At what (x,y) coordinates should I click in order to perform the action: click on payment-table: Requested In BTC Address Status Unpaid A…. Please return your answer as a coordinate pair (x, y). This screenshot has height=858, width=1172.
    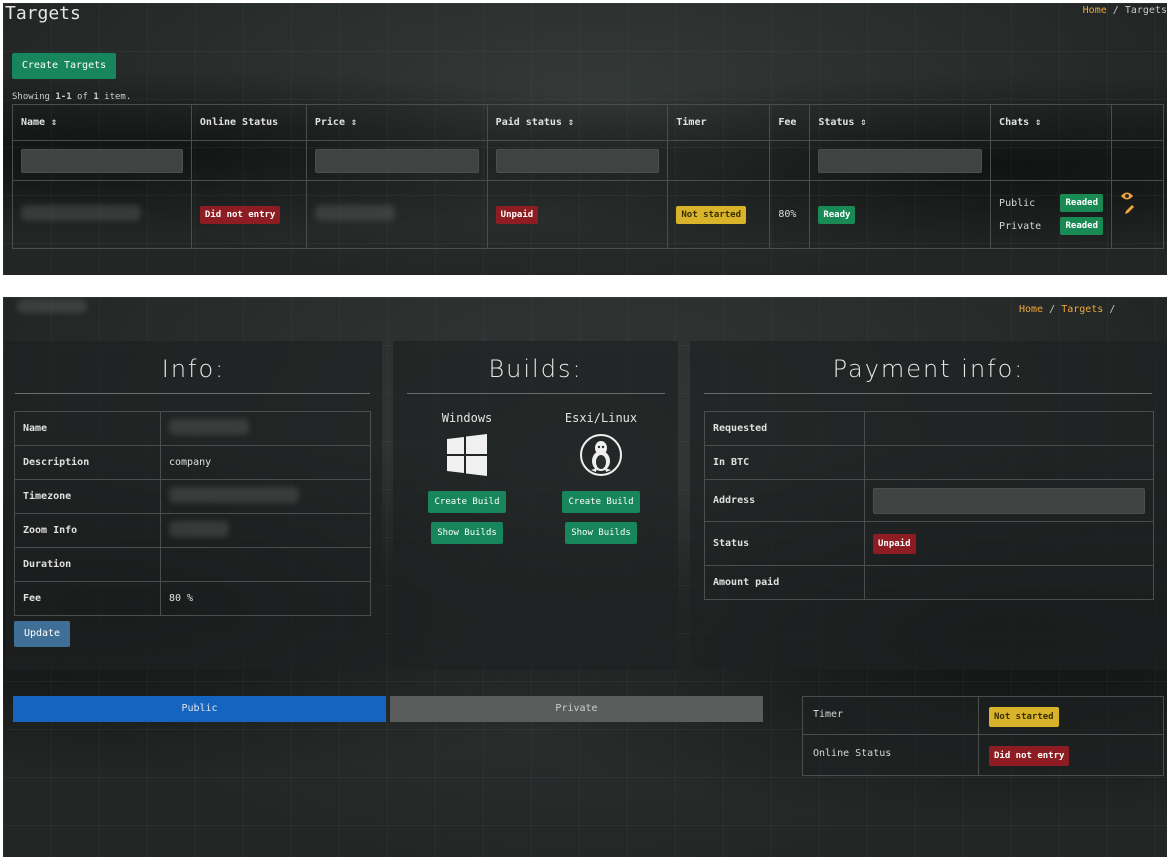
    Looking at the image, I should click on (929, 505).